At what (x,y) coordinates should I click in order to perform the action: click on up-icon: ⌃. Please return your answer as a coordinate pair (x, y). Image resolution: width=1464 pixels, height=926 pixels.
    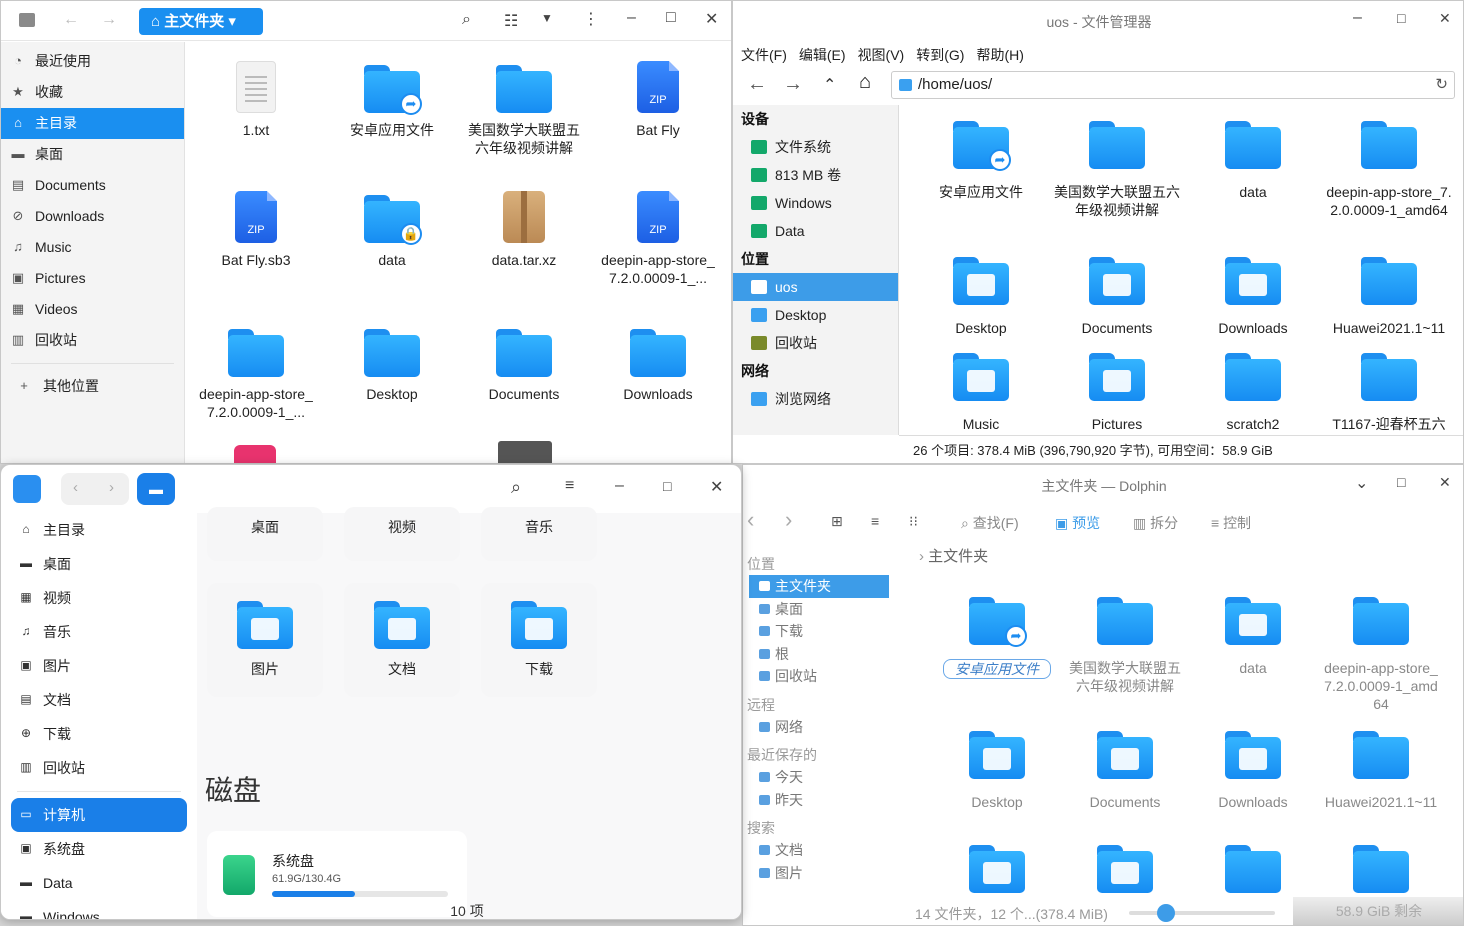
    Looking at the image, I should click on (829, 85).